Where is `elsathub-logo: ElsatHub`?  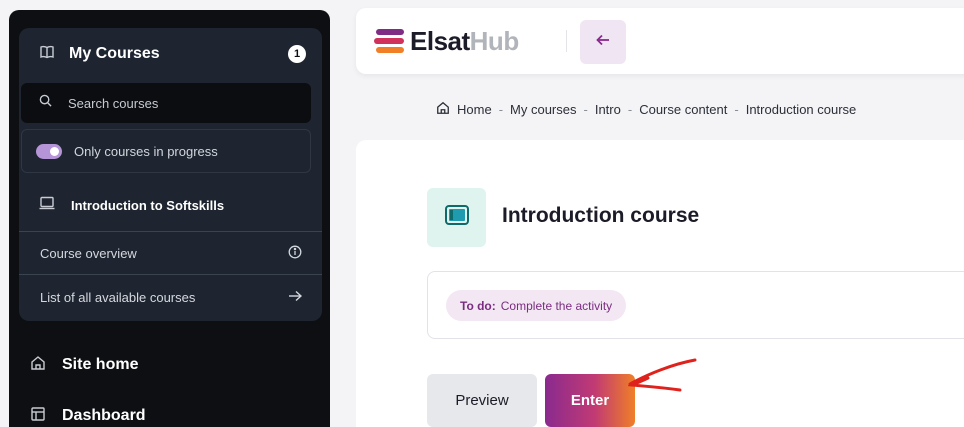 elsathub-logo: ElsatHub is located at coordinates (446, 41).